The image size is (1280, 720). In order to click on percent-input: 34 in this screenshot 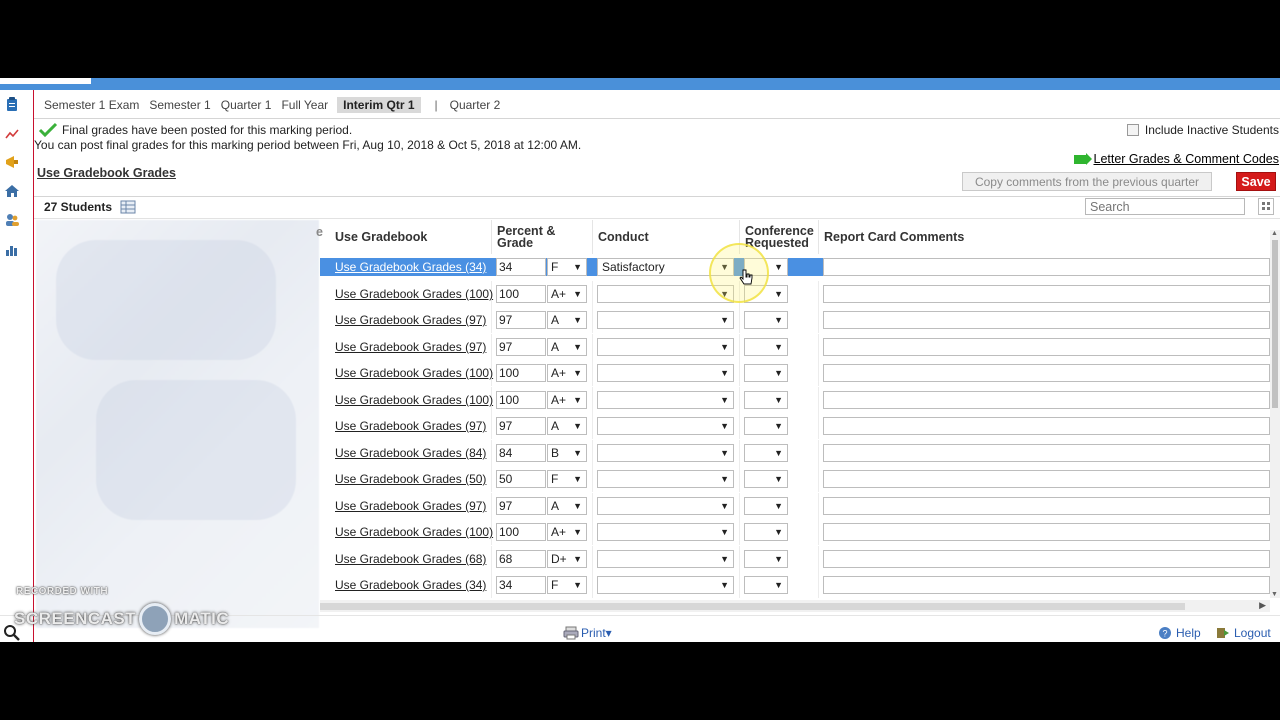, I will do `click(521, 585)`.